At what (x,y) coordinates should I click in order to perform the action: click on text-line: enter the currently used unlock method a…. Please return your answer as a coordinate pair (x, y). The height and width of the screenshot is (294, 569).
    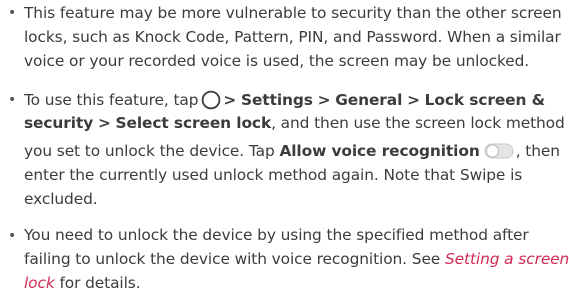
    Looking at the image, I should click on (273, 175).